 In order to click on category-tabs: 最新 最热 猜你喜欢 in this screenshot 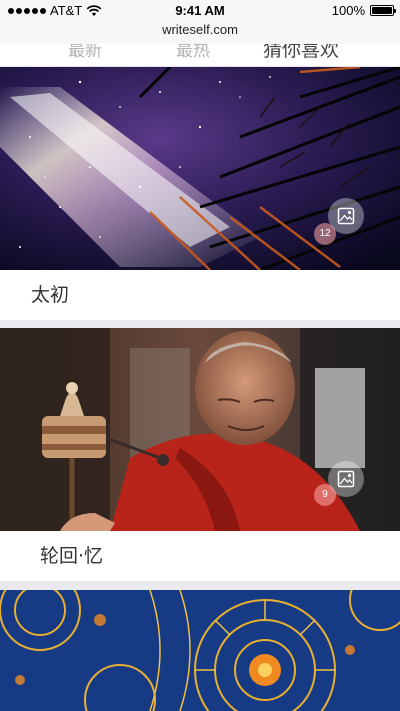, I will do `click(200, 55)`.